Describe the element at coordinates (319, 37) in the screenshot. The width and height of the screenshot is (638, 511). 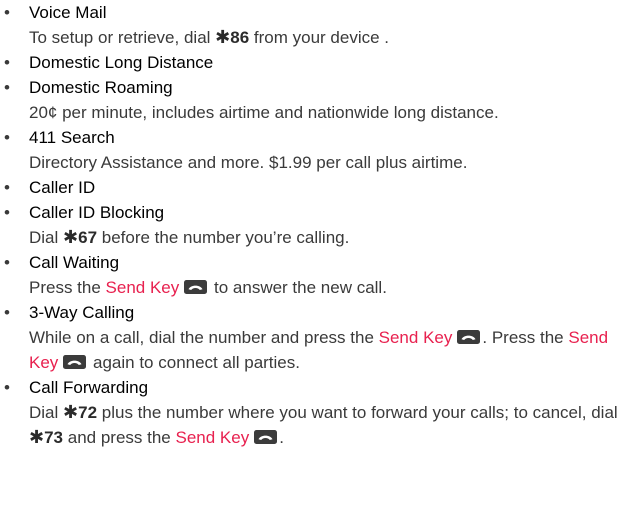
I see `description-text: from your device .` at that location.